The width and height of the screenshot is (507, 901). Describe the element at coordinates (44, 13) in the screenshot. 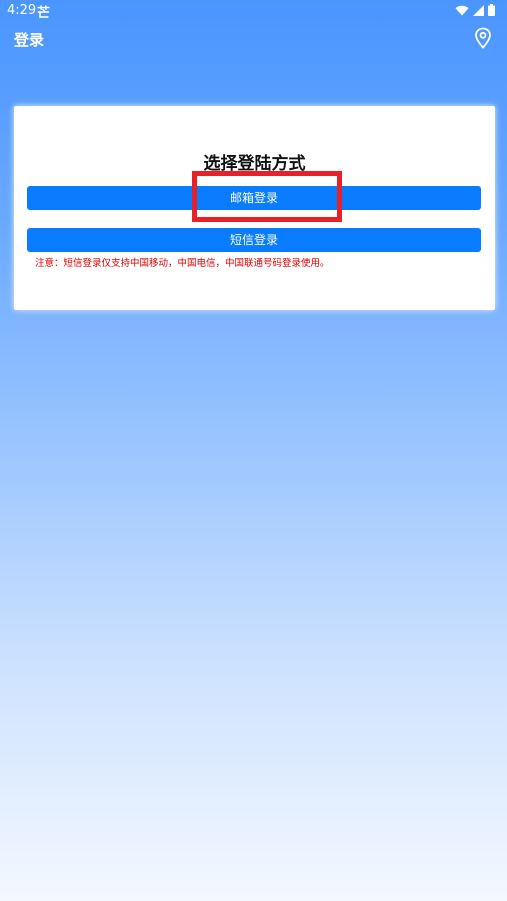

I see `sim-card-icon: 芒` at that location.